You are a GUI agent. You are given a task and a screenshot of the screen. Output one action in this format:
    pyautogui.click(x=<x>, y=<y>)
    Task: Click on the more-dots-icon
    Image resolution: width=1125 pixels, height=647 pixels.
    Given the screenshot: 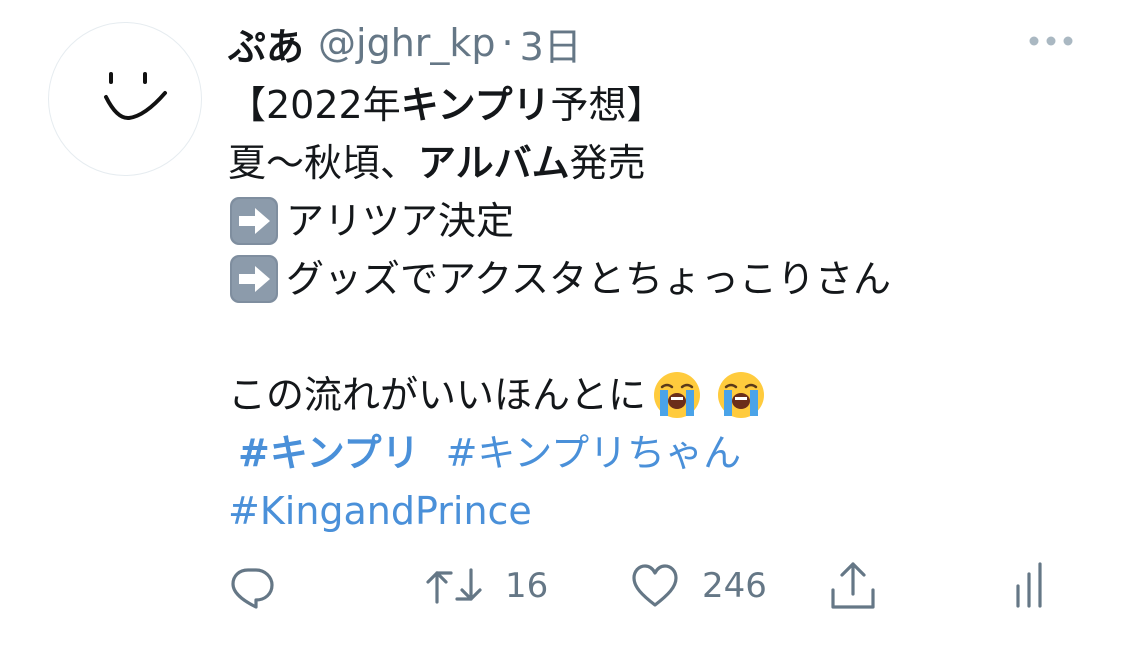 What is the action you would take?
    pyautogui.click(x=1051, y=41)
    